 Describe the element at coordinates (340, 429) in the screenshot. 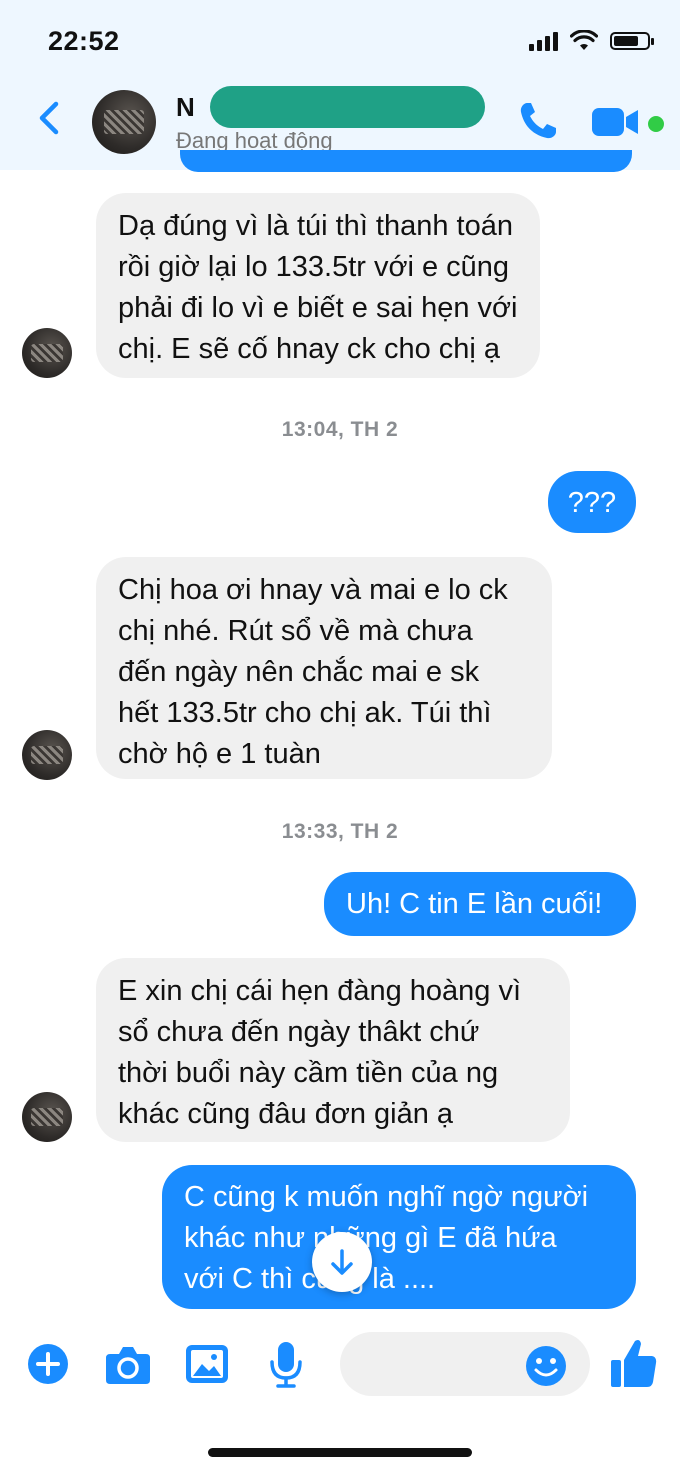

I see `message-timestamp: 13:04, TH 2` at that location.